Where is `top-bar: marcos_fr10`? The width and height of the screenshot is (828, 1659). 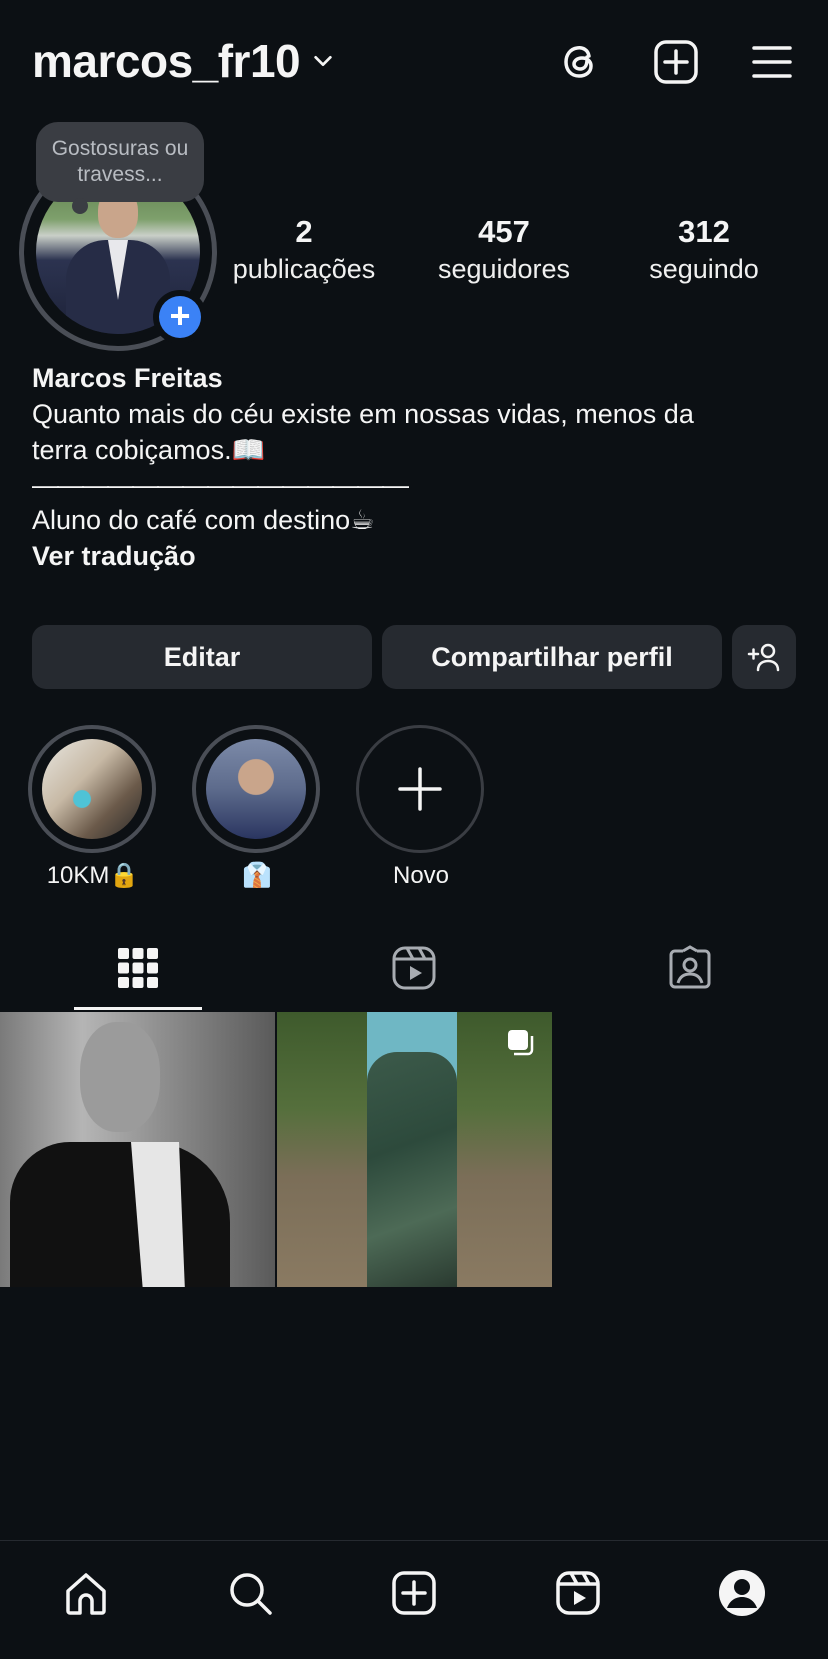
top-bar: marcos_fr10 is located at coordinates (414, 60).